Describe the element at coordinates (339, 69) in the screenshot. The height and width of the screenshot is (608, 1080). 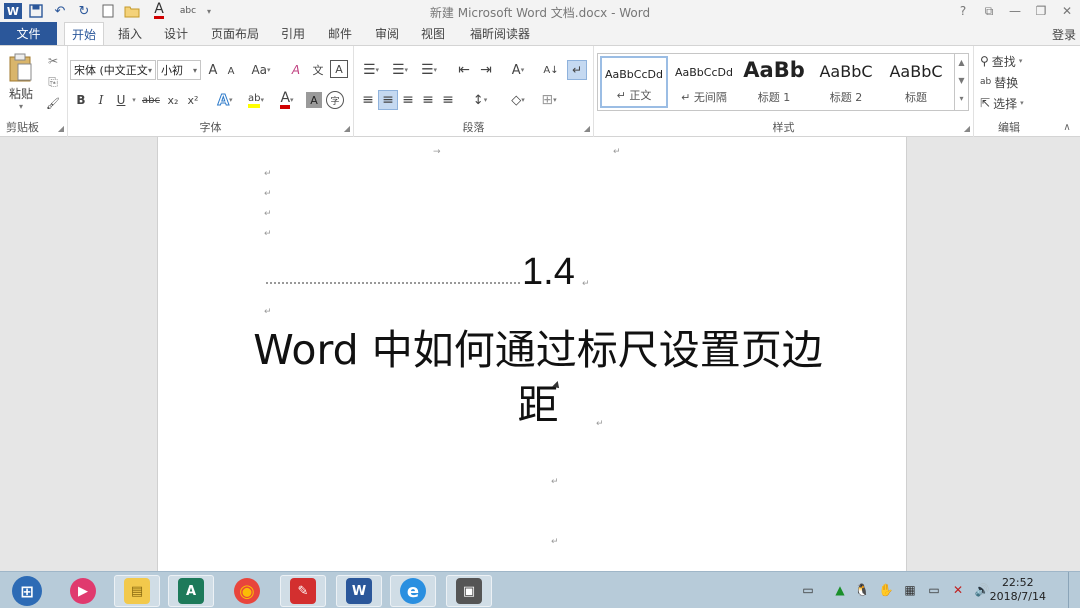
I see `character-border-button: A` at that location.